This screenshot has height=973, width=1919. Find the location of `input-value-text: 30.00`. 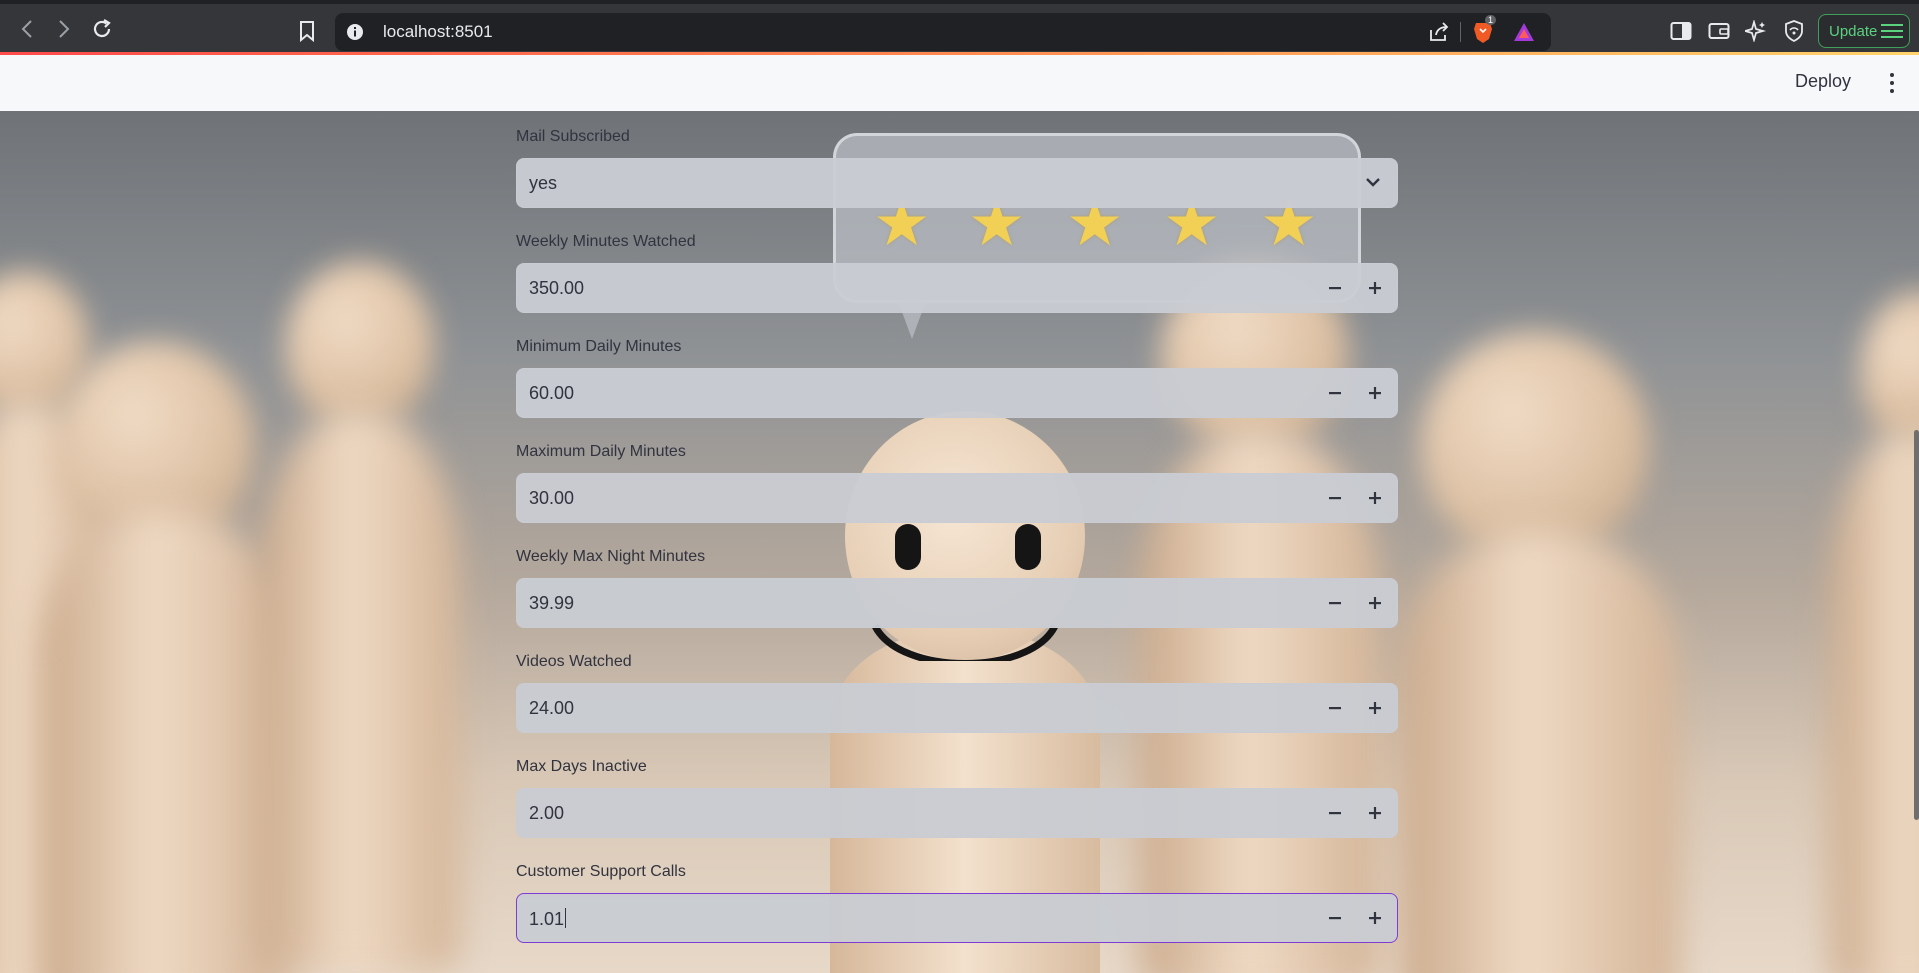

input-value-text: 30.00 is located at coordinates (552, 498).